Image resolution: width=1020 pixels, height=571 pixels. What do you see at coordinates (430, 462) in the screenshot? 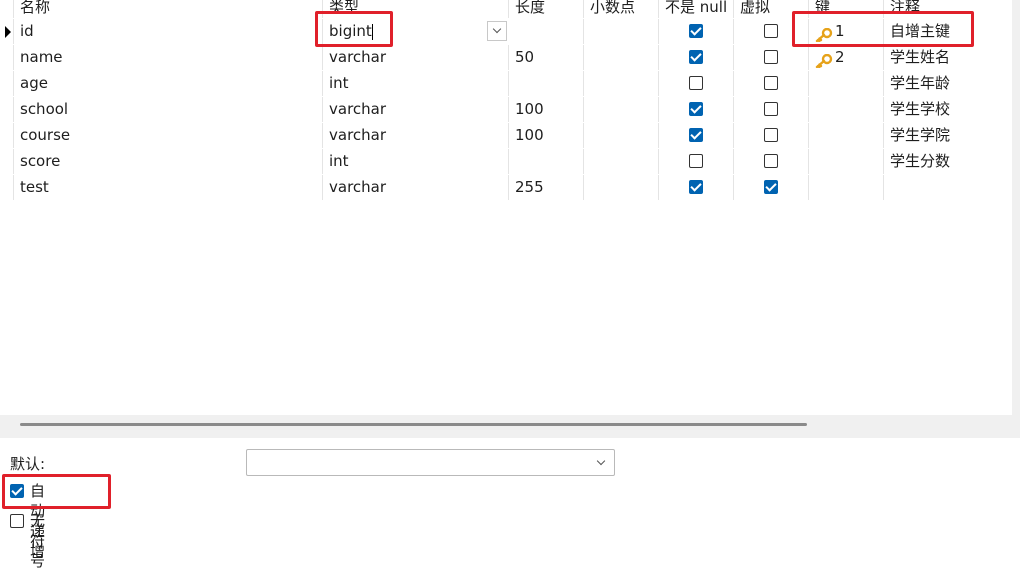
I see `default-value-combobox` at bounding box center [430, 462].